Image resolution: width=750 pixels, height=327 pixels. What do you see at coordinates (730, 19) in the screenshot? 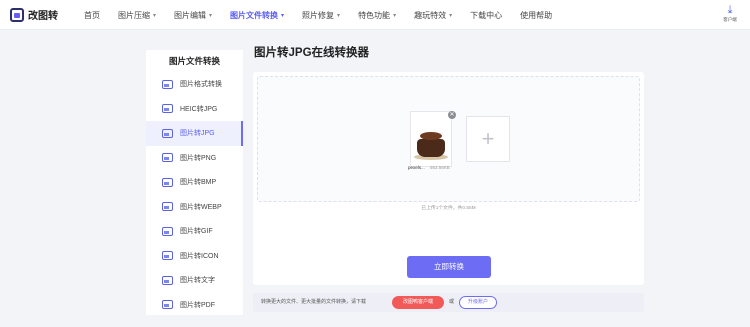
I see `client-label: 客户端` at bounding box center [730, 19].